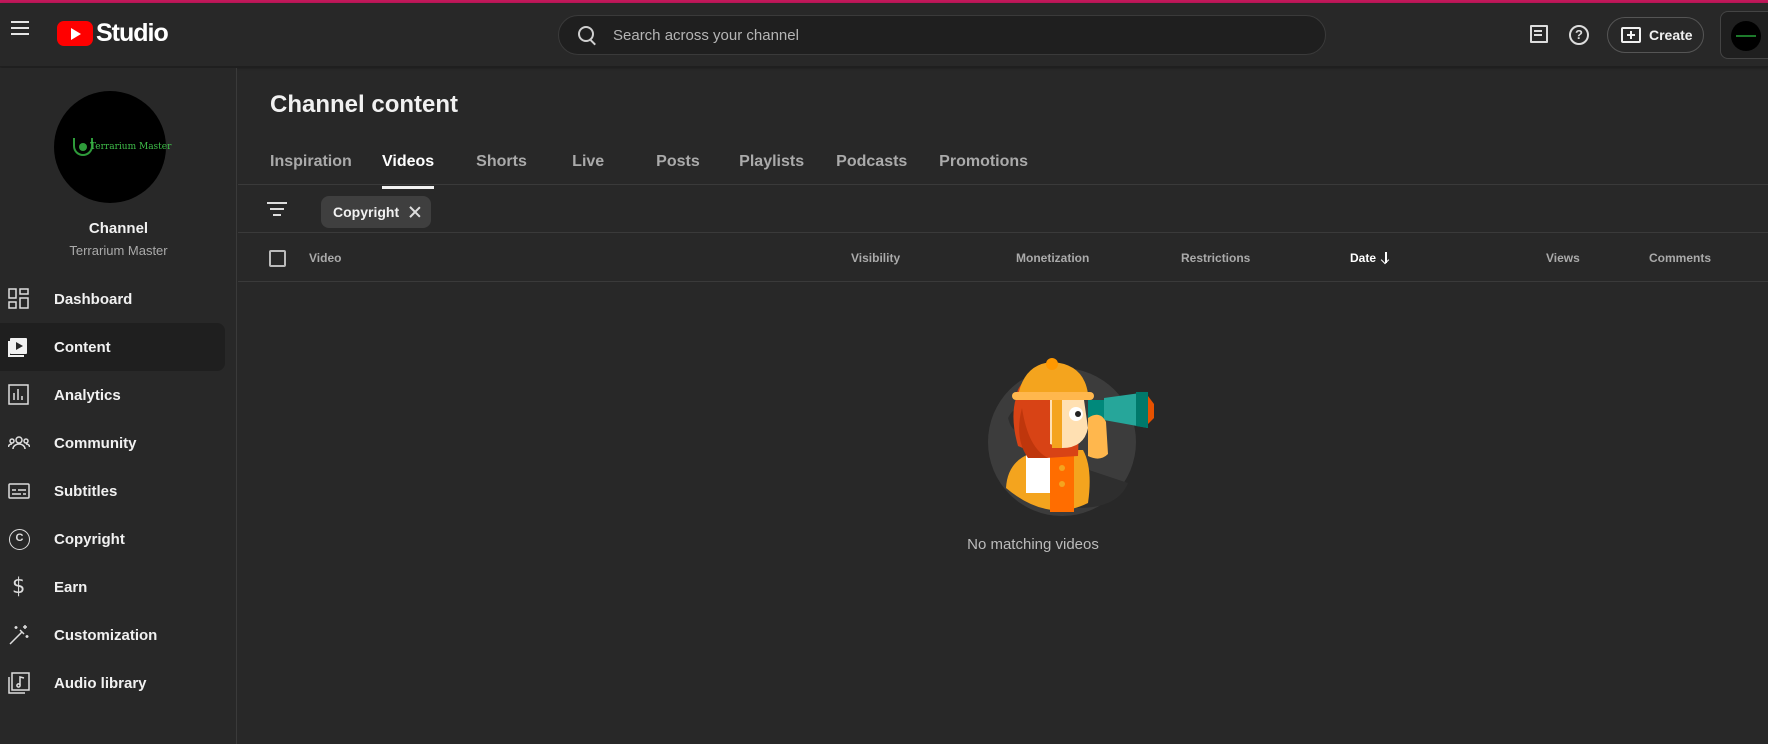  I want to click on search-icon, so click(587, 35).